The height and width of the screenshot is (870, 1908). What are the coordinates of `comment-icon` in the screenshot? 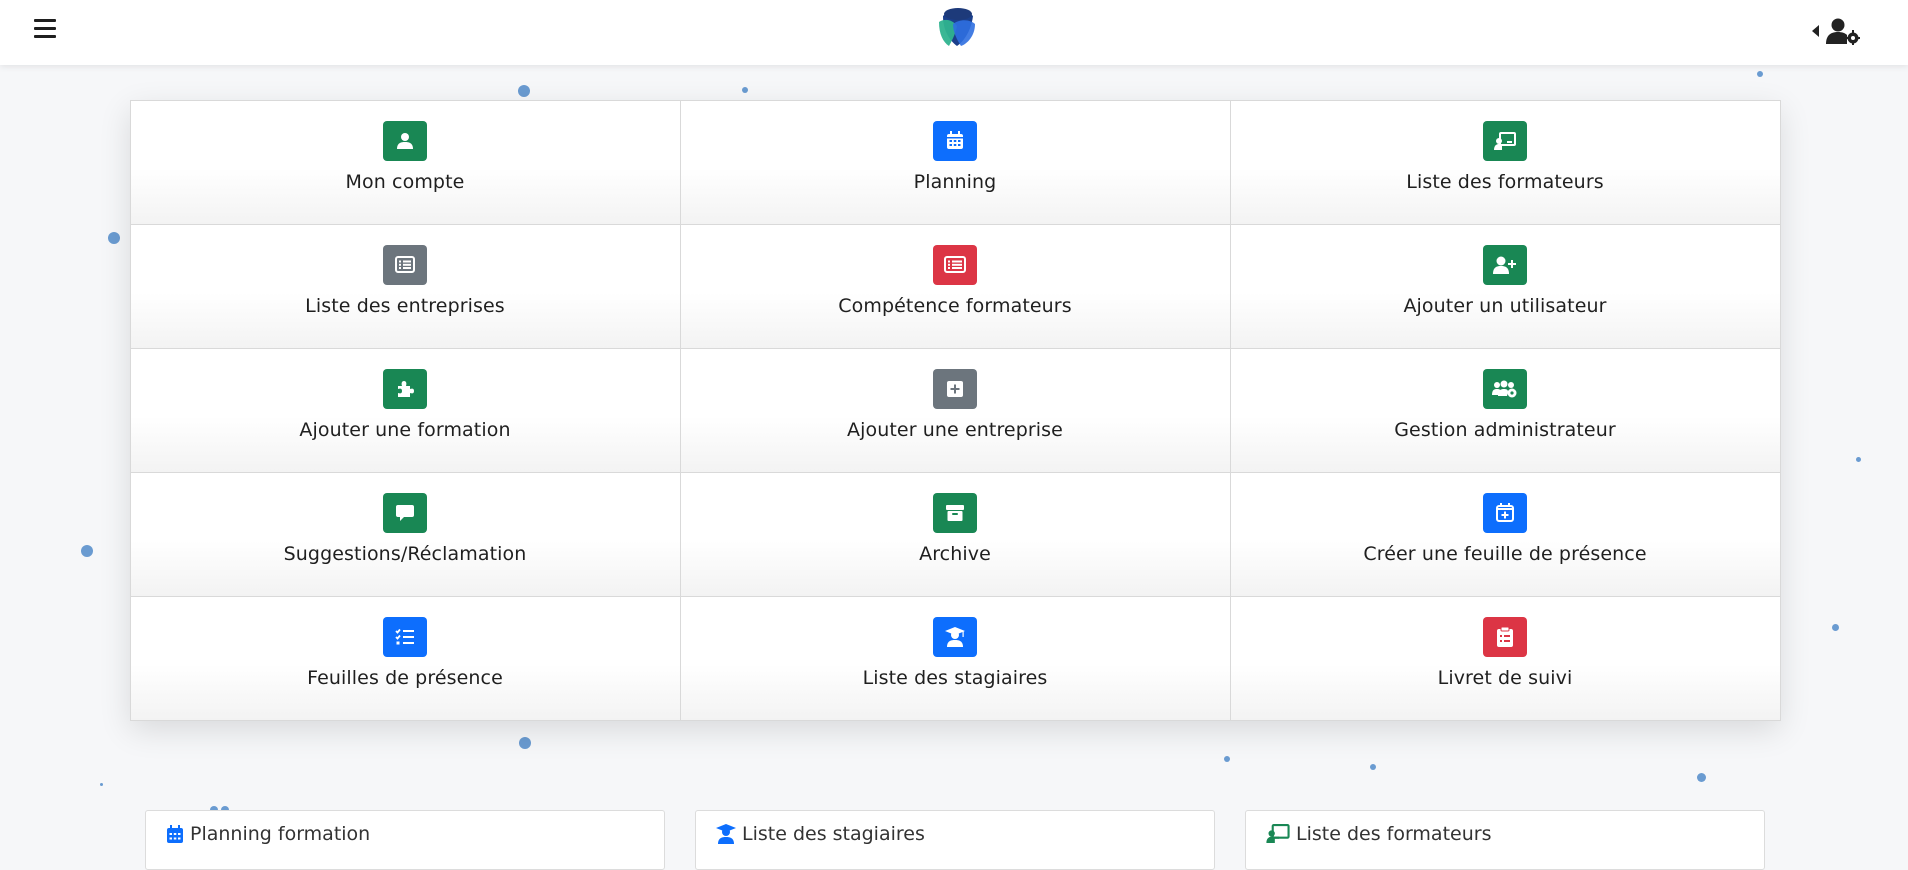 It's located at (405, 512).